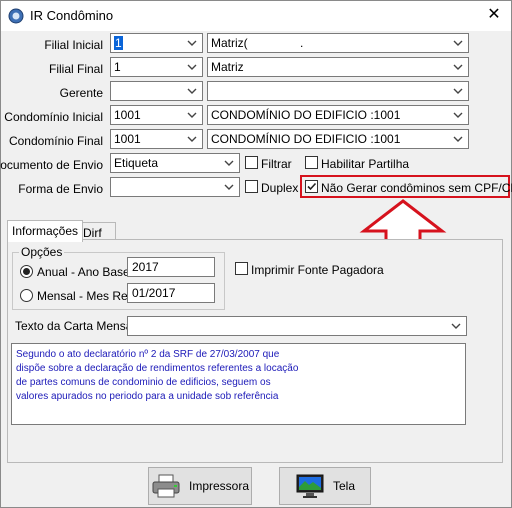  I want to click on condominio-inicial-code-value: 1001, so click(127, 115).